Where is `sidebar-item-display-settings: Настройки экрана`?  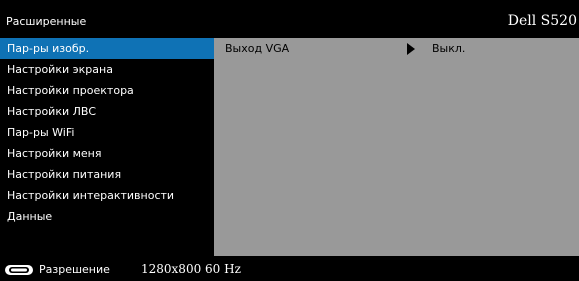 sidebar-item-display-settings: Настройки экрана is located at coordinates (107, 69).